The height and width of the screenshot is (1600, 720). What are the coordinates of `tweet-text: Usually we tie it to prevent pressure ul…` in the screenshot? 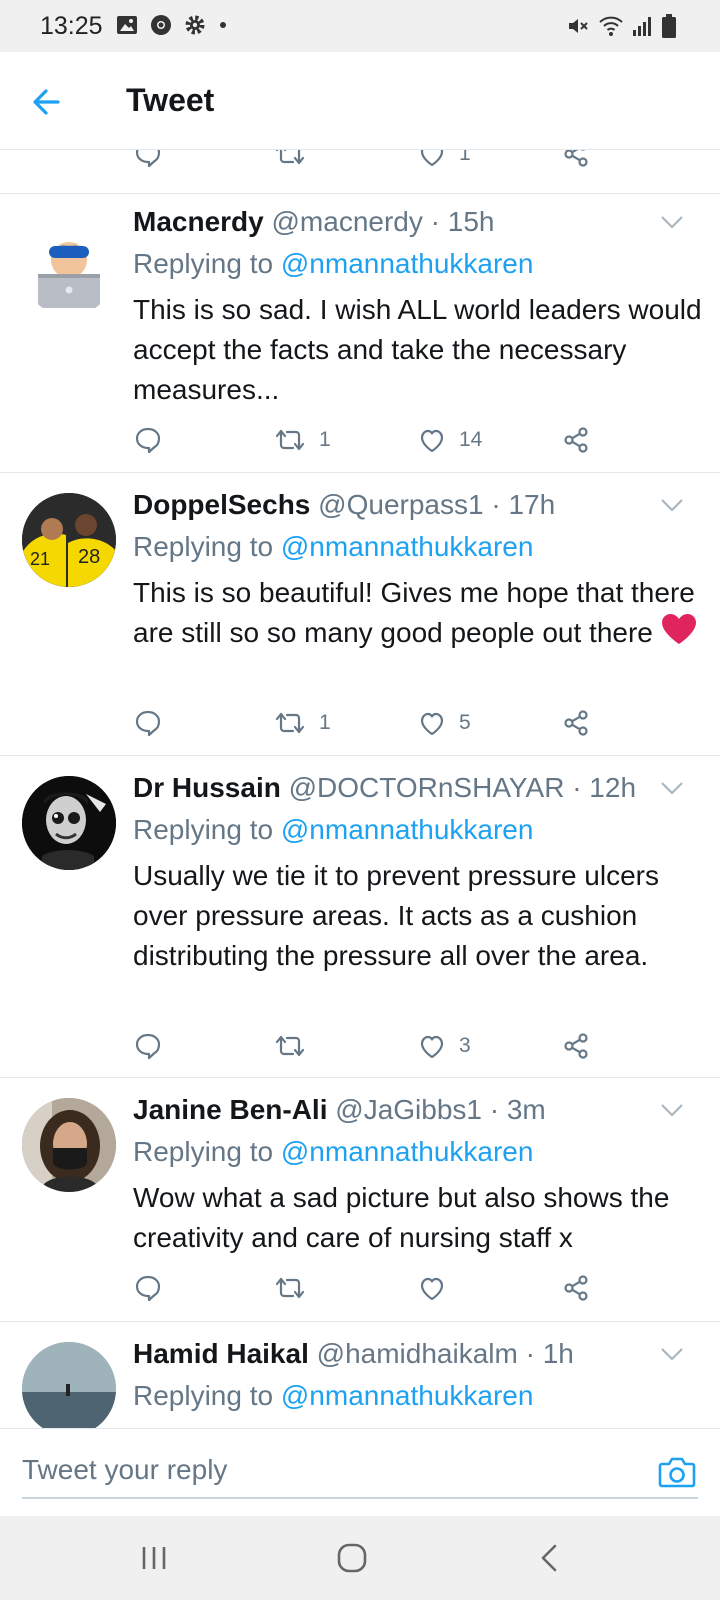 It's located at (396, 915).